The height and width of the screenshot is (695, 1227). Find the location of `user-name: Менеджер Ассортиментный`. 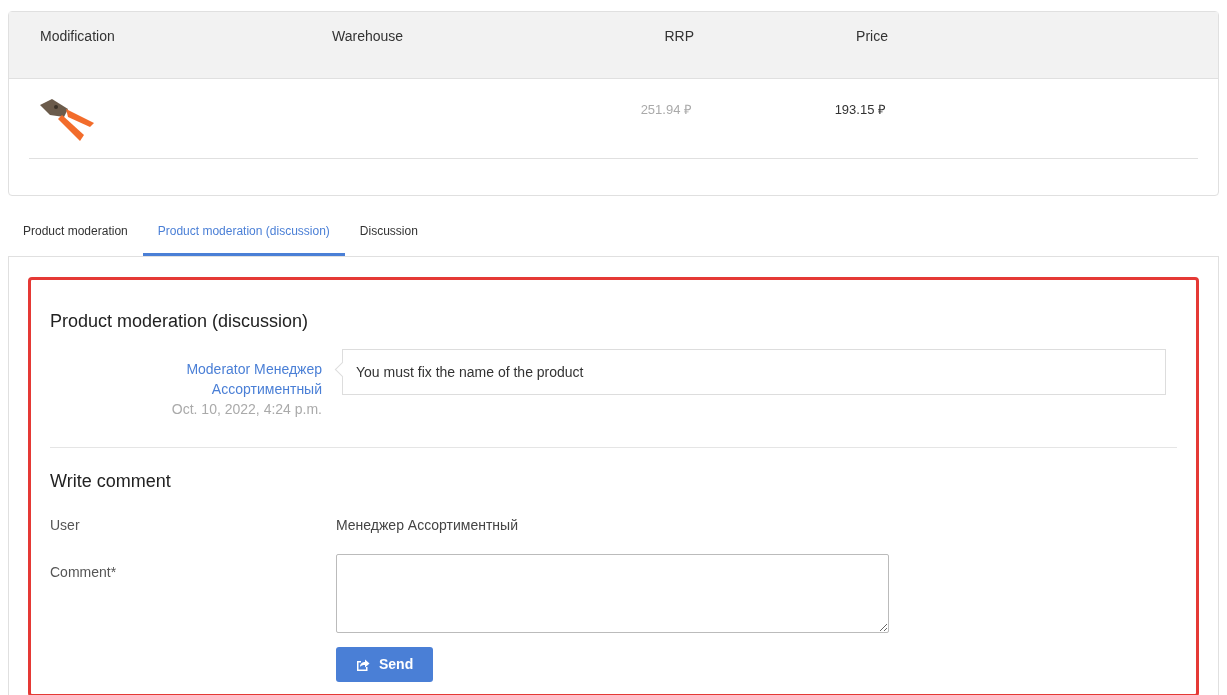

user-name: Менеджер Ассортиментный is located at coordinates (427, 525).